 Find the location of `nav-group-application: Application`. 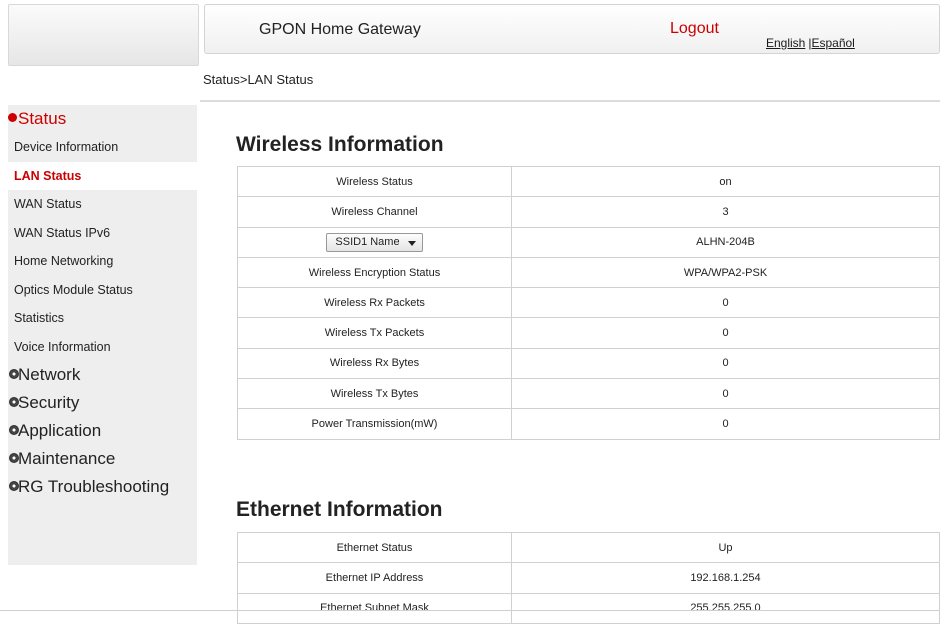

nav-group-application: Application is located at coordinates (102, 431).